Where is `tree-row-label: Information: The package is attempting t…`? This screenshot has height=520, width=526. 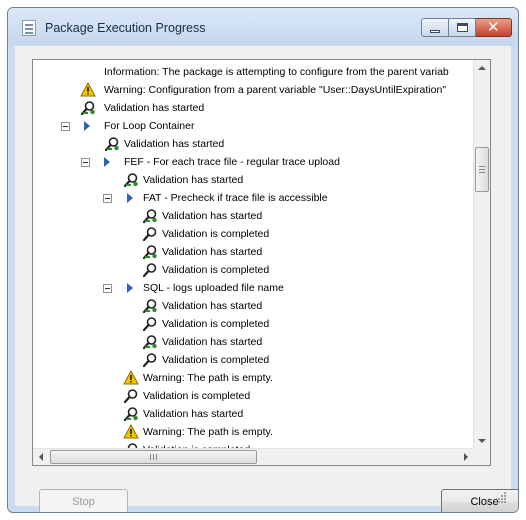 tree-row-label: Information: The package is attempting t… is located at coordinates (276, 72).